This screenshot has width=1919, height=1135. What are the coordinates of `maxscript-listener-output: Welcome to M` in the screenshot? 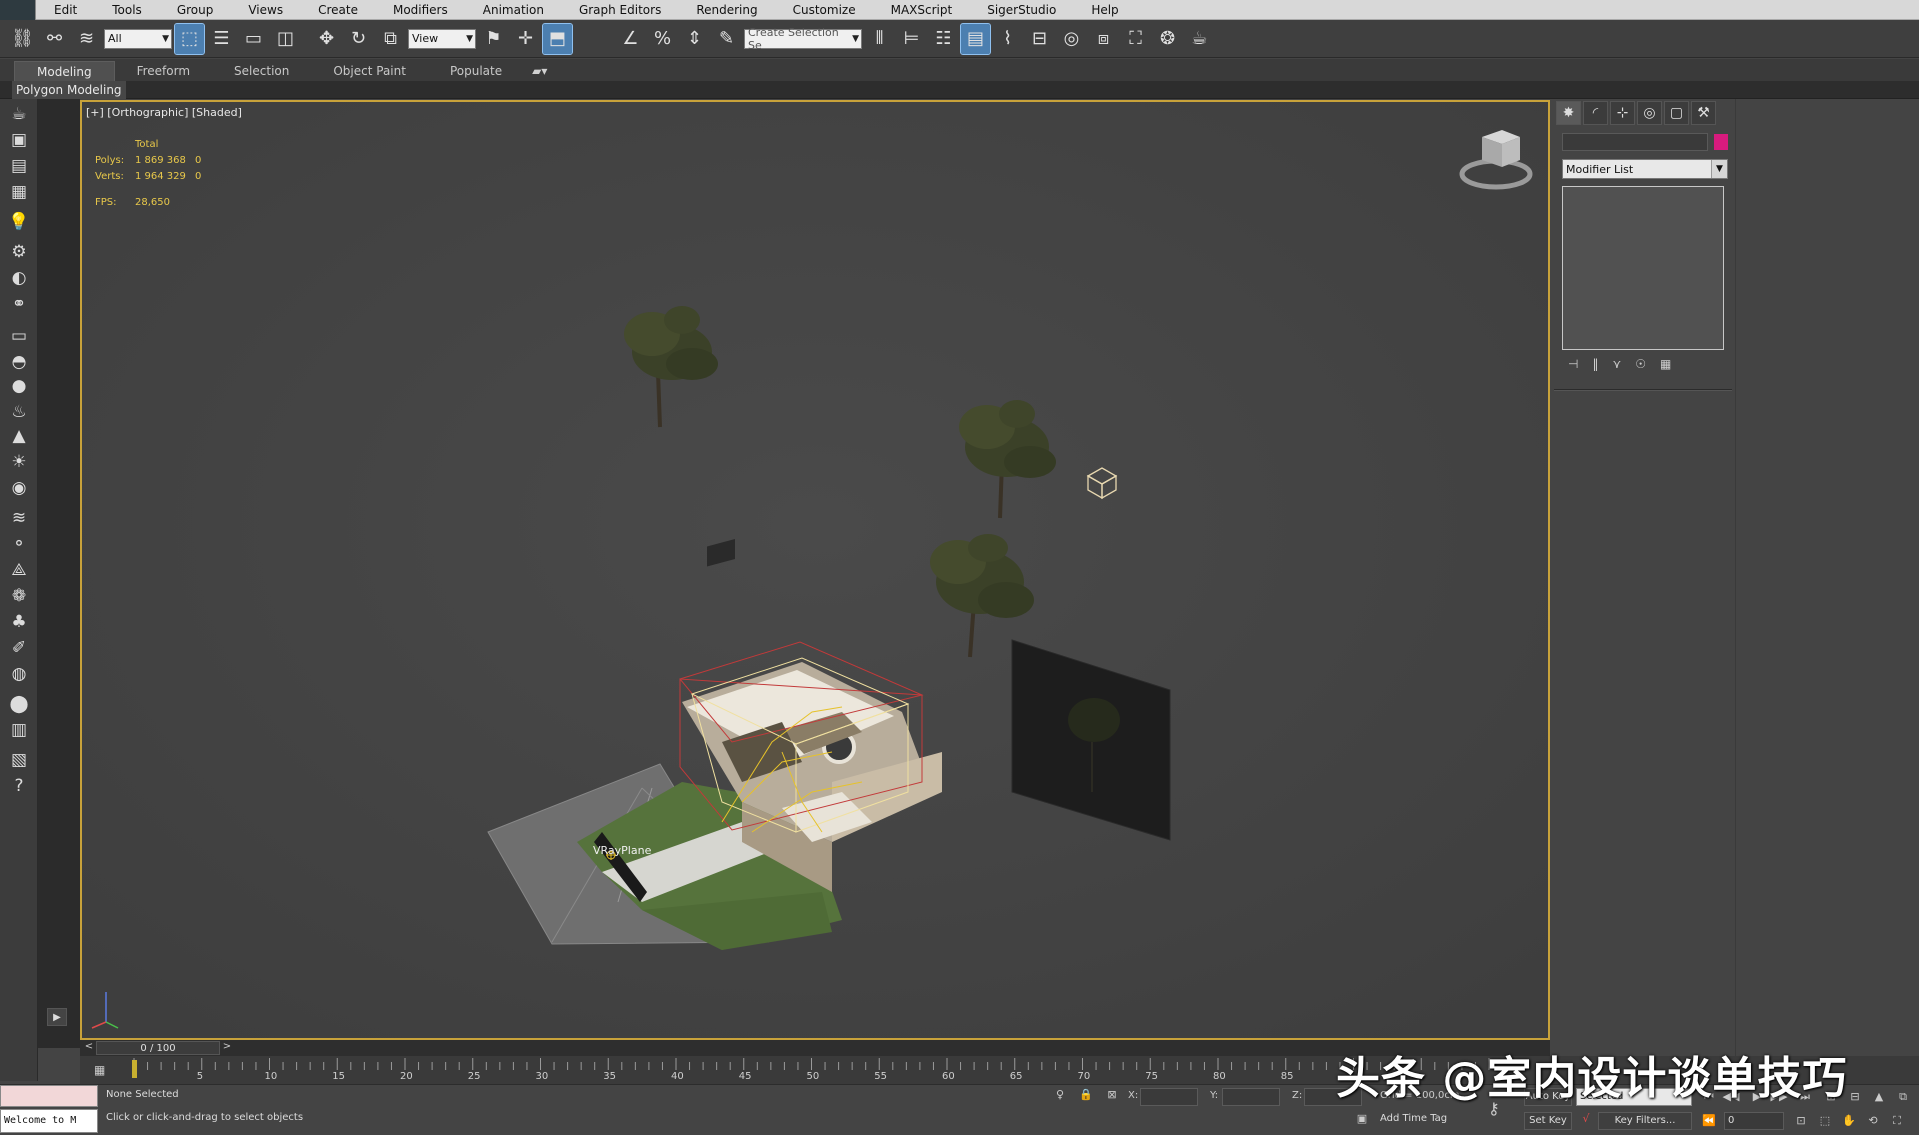 It's located at (49, 1121).